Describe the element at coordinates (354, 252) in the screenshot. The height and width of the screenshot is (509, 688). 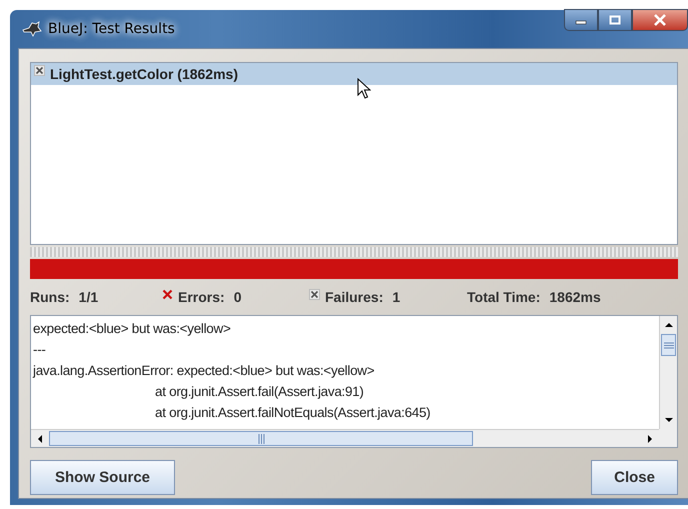
I see `splitter-handle` at that location.